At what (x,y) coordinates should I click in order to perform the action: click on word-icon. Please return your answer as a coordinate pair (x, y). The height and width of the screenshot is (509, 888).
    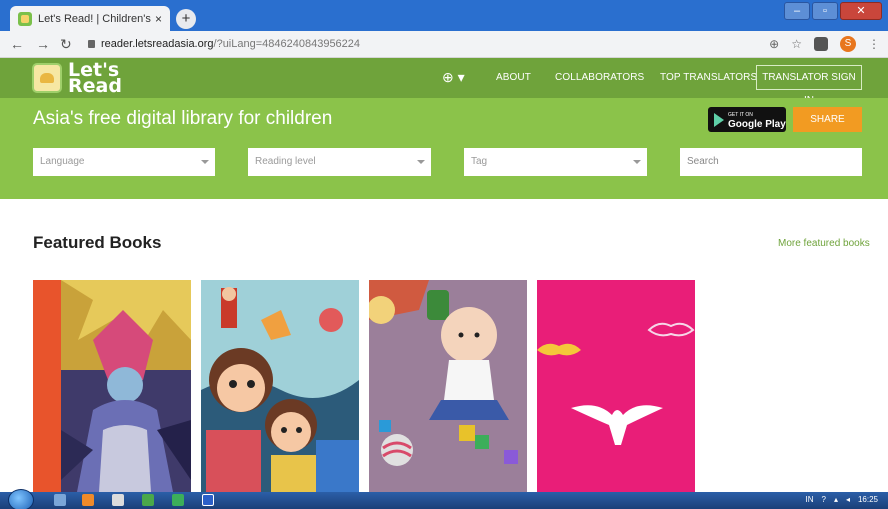
    Looking at the image, I should click on (208, 500).